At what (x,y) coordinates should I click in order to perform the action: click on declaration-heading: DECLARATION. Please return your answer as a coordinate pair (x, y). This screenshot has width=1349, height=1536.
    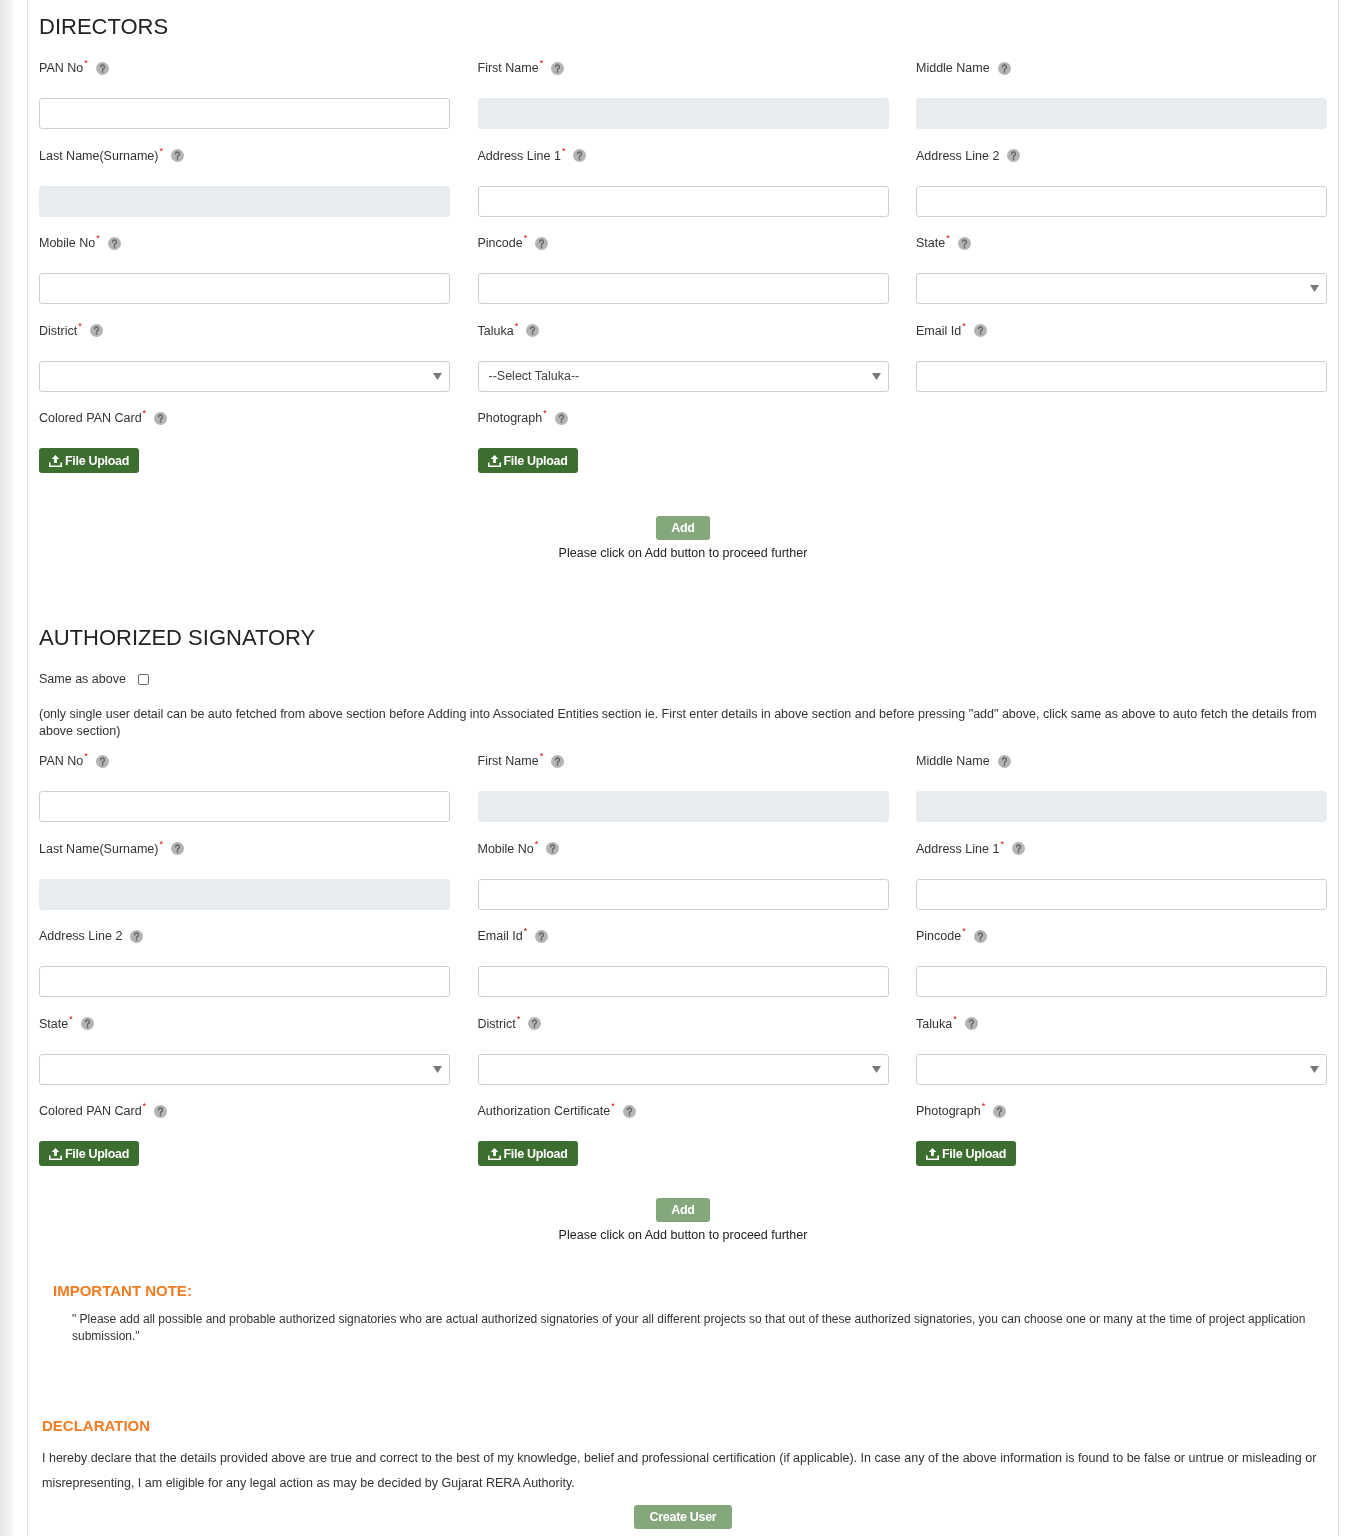
    Looking at the image, I should click on (96, 1426).